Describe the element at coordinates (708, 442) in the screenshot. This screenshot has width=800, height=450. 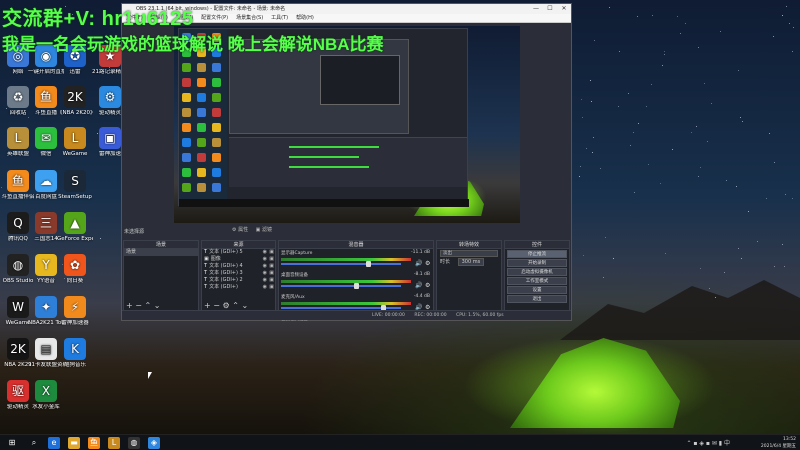
I see `system-tray-icons: ⌃ ▪ ◈ ▪ ✉ ▮ 中` at that location.